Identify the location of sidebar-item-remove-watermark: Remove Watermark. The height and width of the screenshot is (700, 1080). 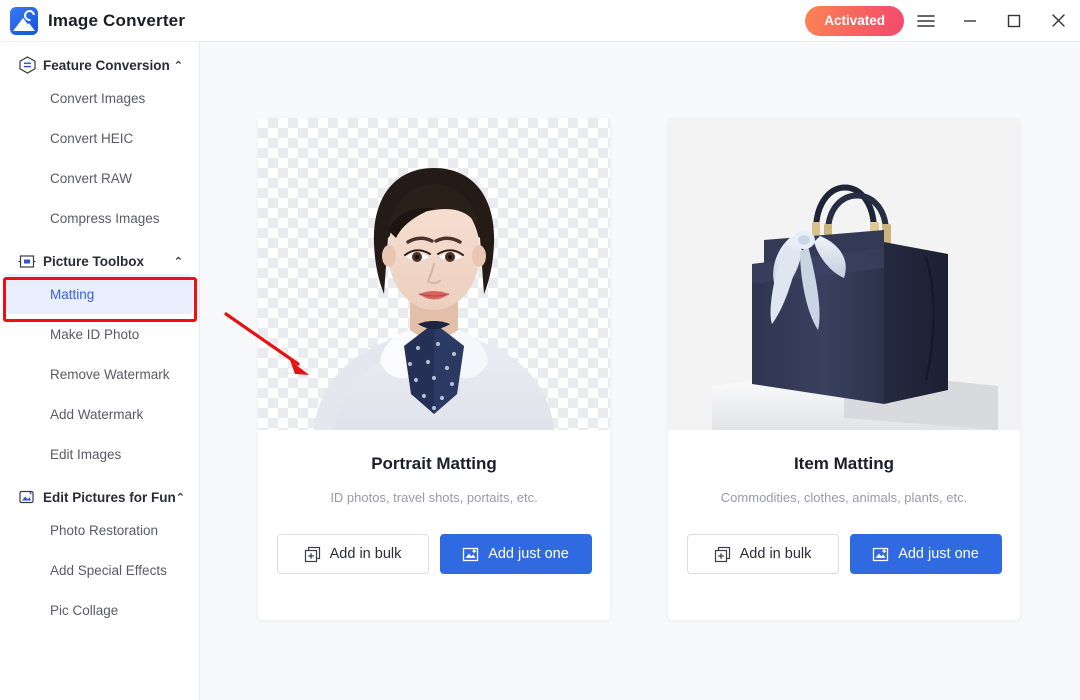
(99, 374).